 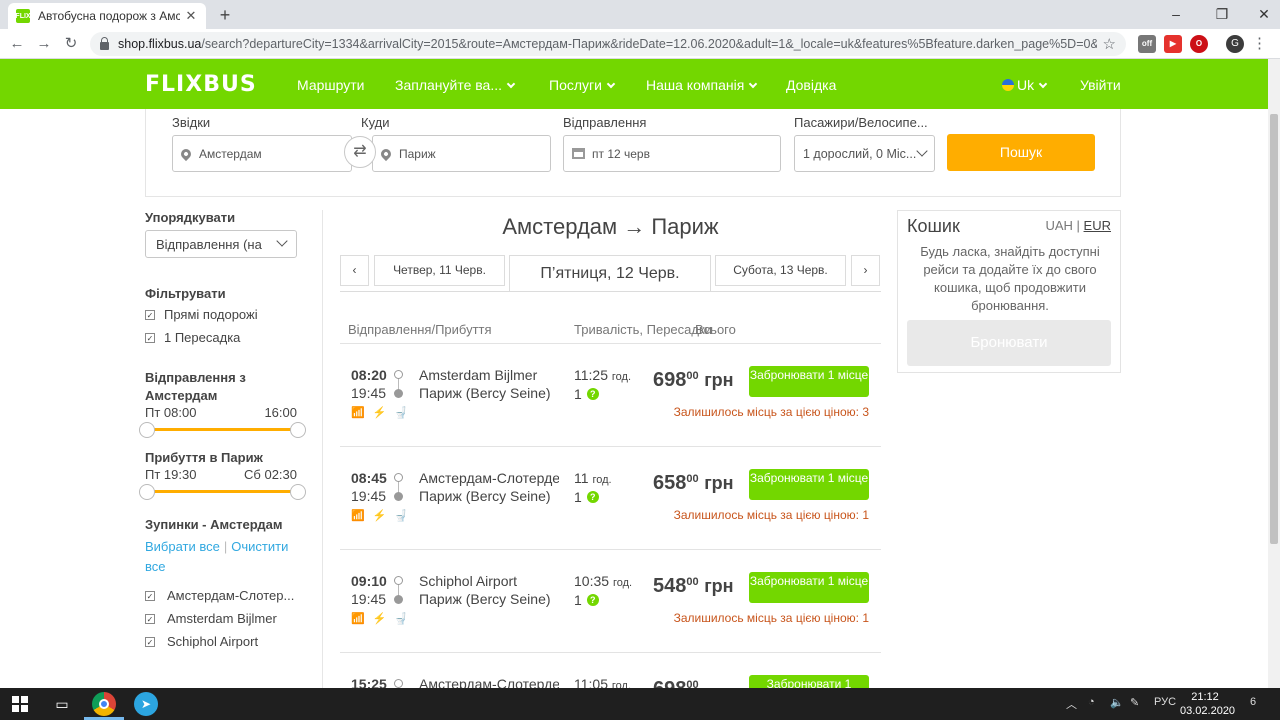 What do you see at coordinates (1235, 44) in the screenshot?
I see `profile-avatar: G` at bounding box center [1235, 44].